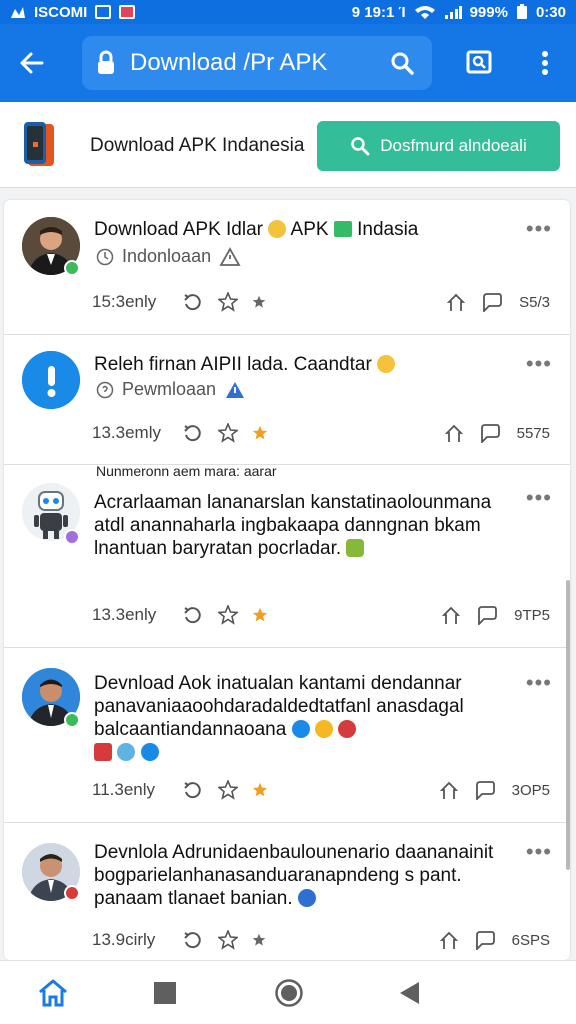 Image resolution: width=576 pixels, height=1024 pixels. Describe the element at coordinates (39, 144) in the screenshot. I see `app-logo-icon` at that location.